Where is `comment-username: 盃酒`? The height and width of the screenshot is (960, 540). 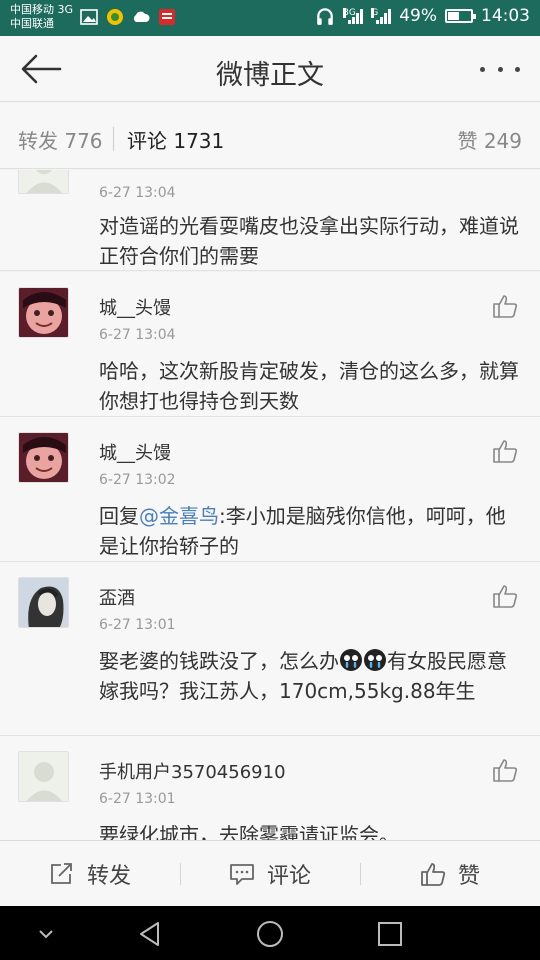 comment-username: 盃酒 is located at coordinates (117, 597).